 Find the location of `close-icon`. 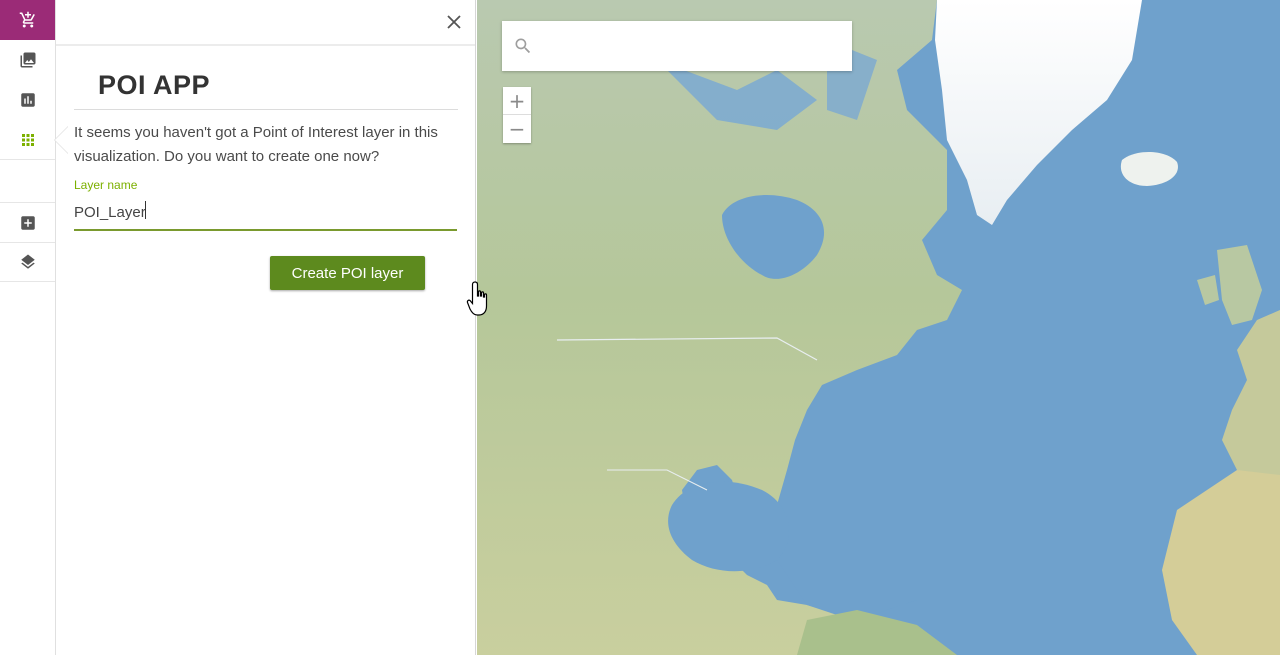

close-icon is located at coordinates (454, 22).